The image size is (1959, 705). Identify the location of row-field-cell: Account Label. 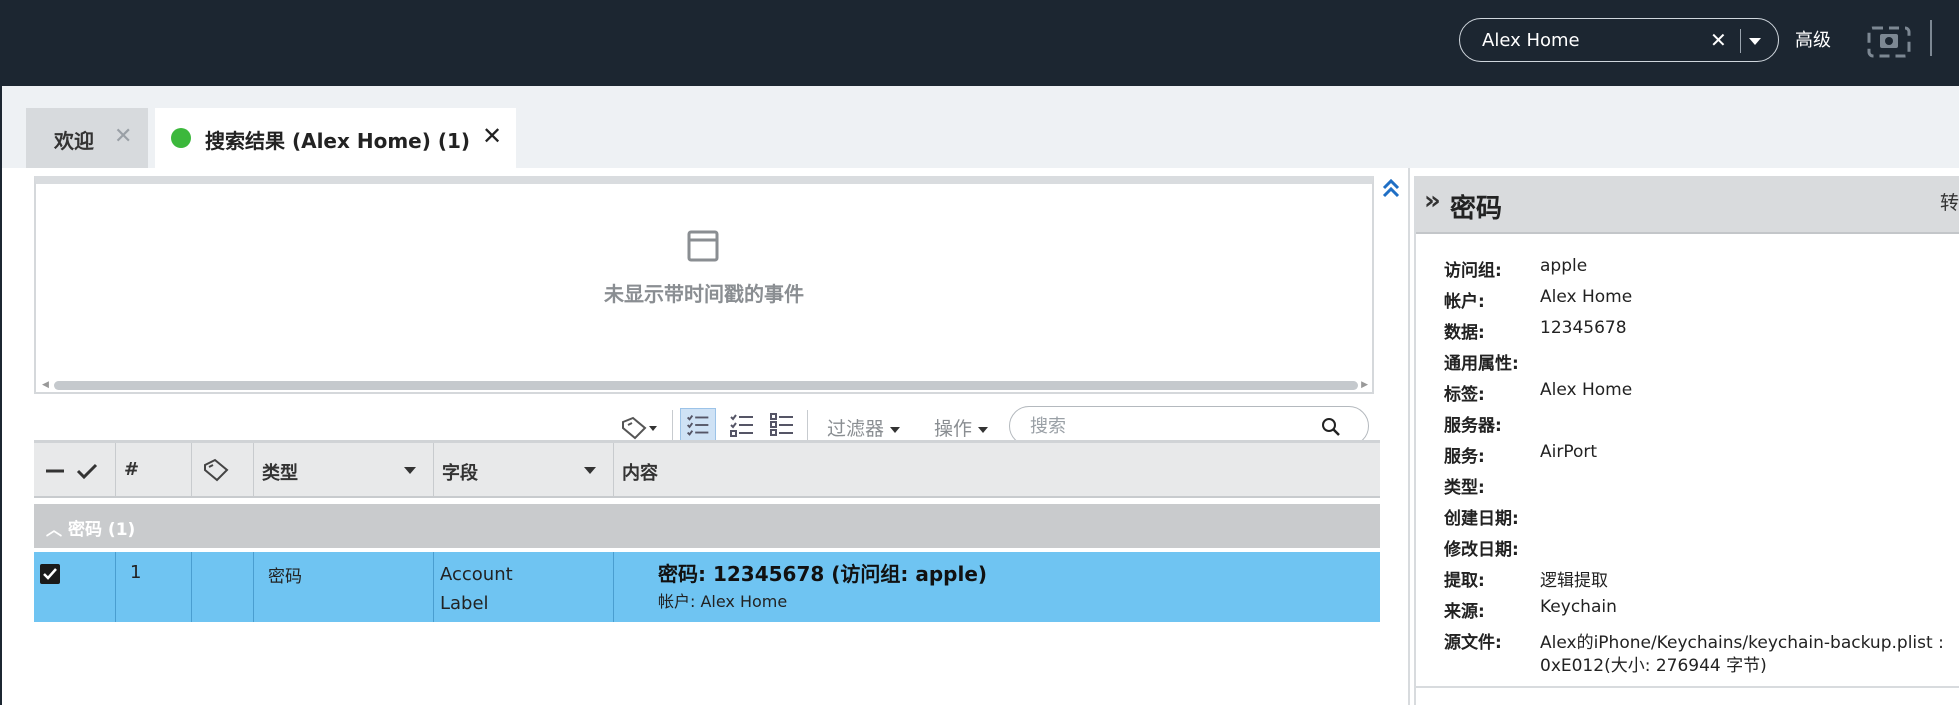
(524, 587).